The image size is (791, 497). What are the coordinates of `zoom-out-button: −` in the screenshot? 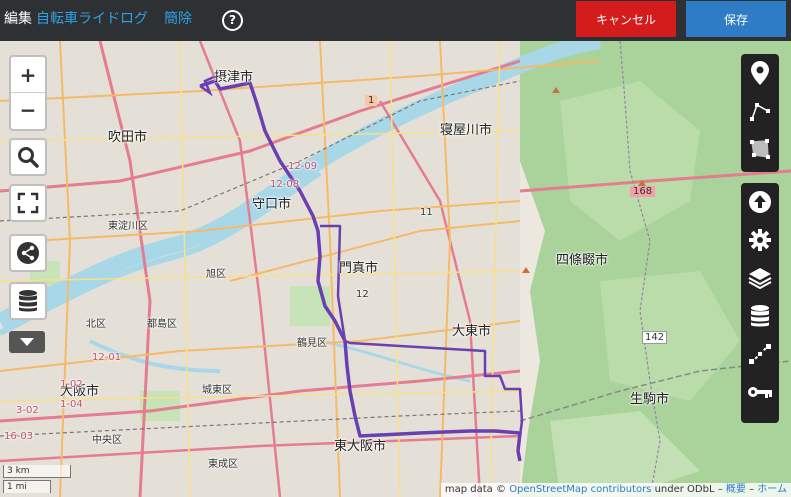 It's located at (28, 110).